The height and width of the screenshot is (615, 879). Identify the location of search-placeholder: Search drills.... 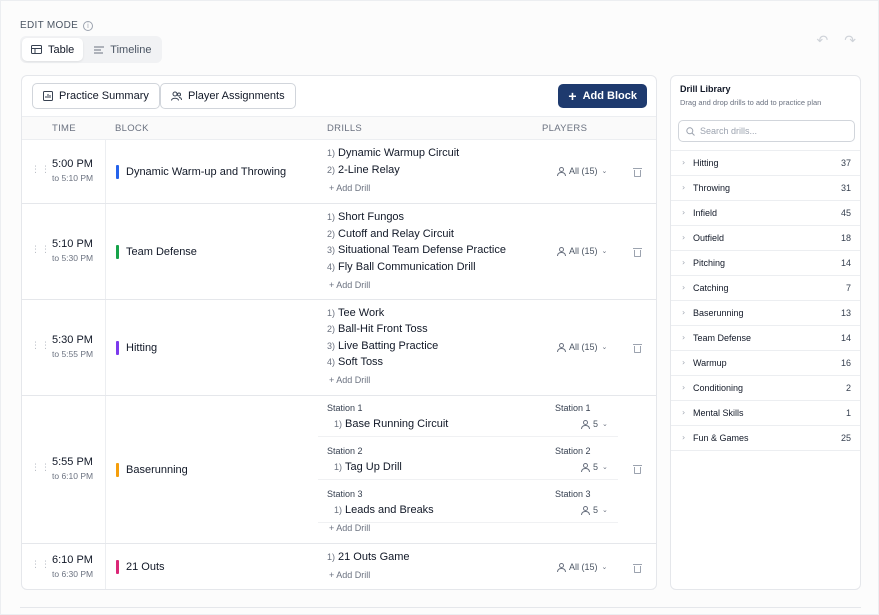
(729, 131).